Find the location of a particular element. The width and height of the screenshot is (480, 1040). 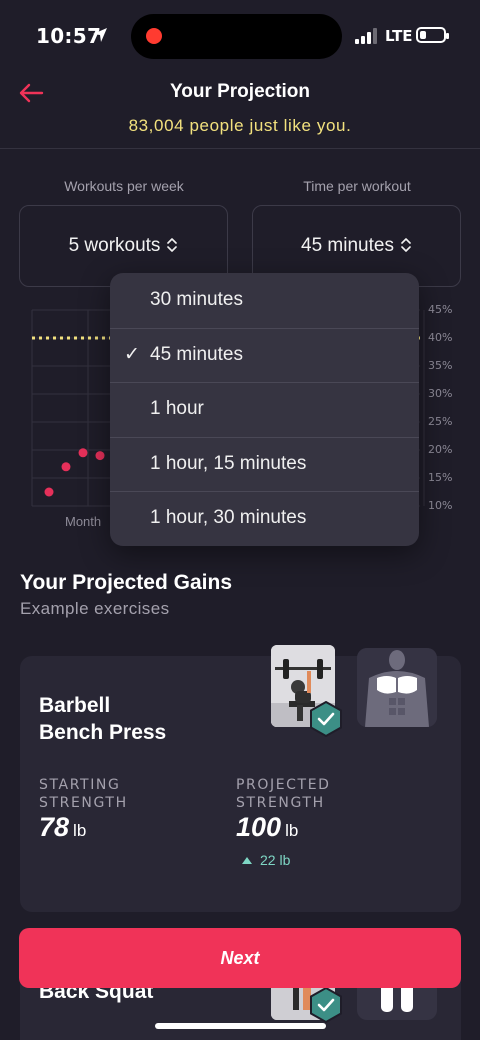

menu-option-label: 1 hour, 30 minutes is located at coordinates (228, 518).